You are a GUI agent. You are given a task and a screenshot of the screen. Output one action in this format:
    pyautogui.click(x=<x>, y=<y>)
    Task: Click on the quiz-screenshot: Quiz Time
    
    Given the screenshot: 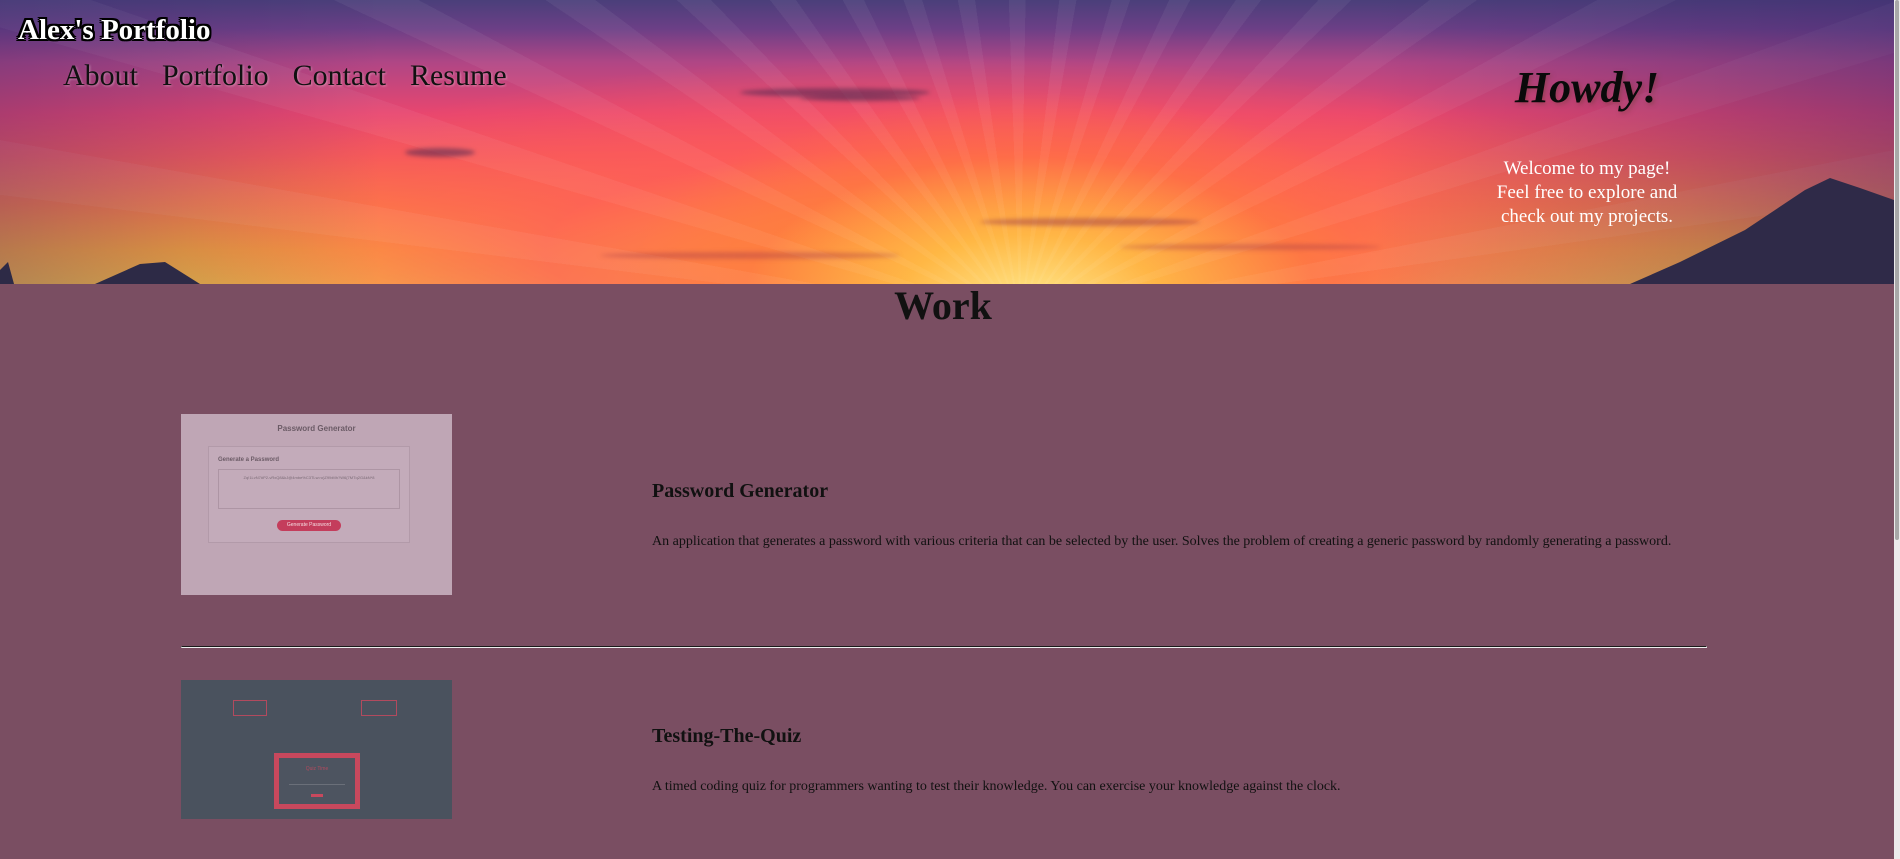 What is the action you would take?
    pyautogui.click(x=316, y=749)
    